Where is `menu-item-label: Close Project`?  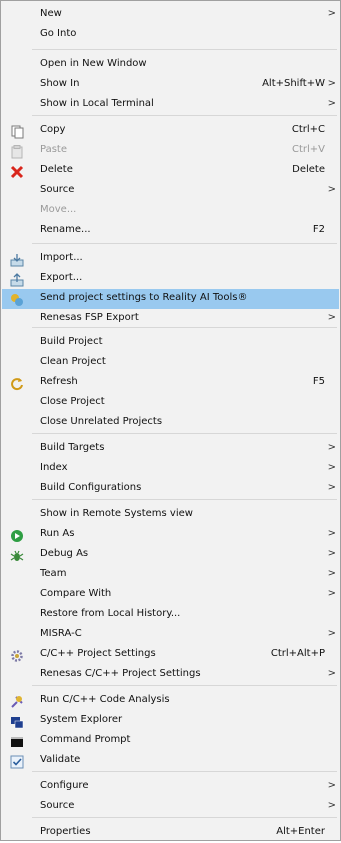 menu-item-label: Close Project is located at coordinates (72, 401).